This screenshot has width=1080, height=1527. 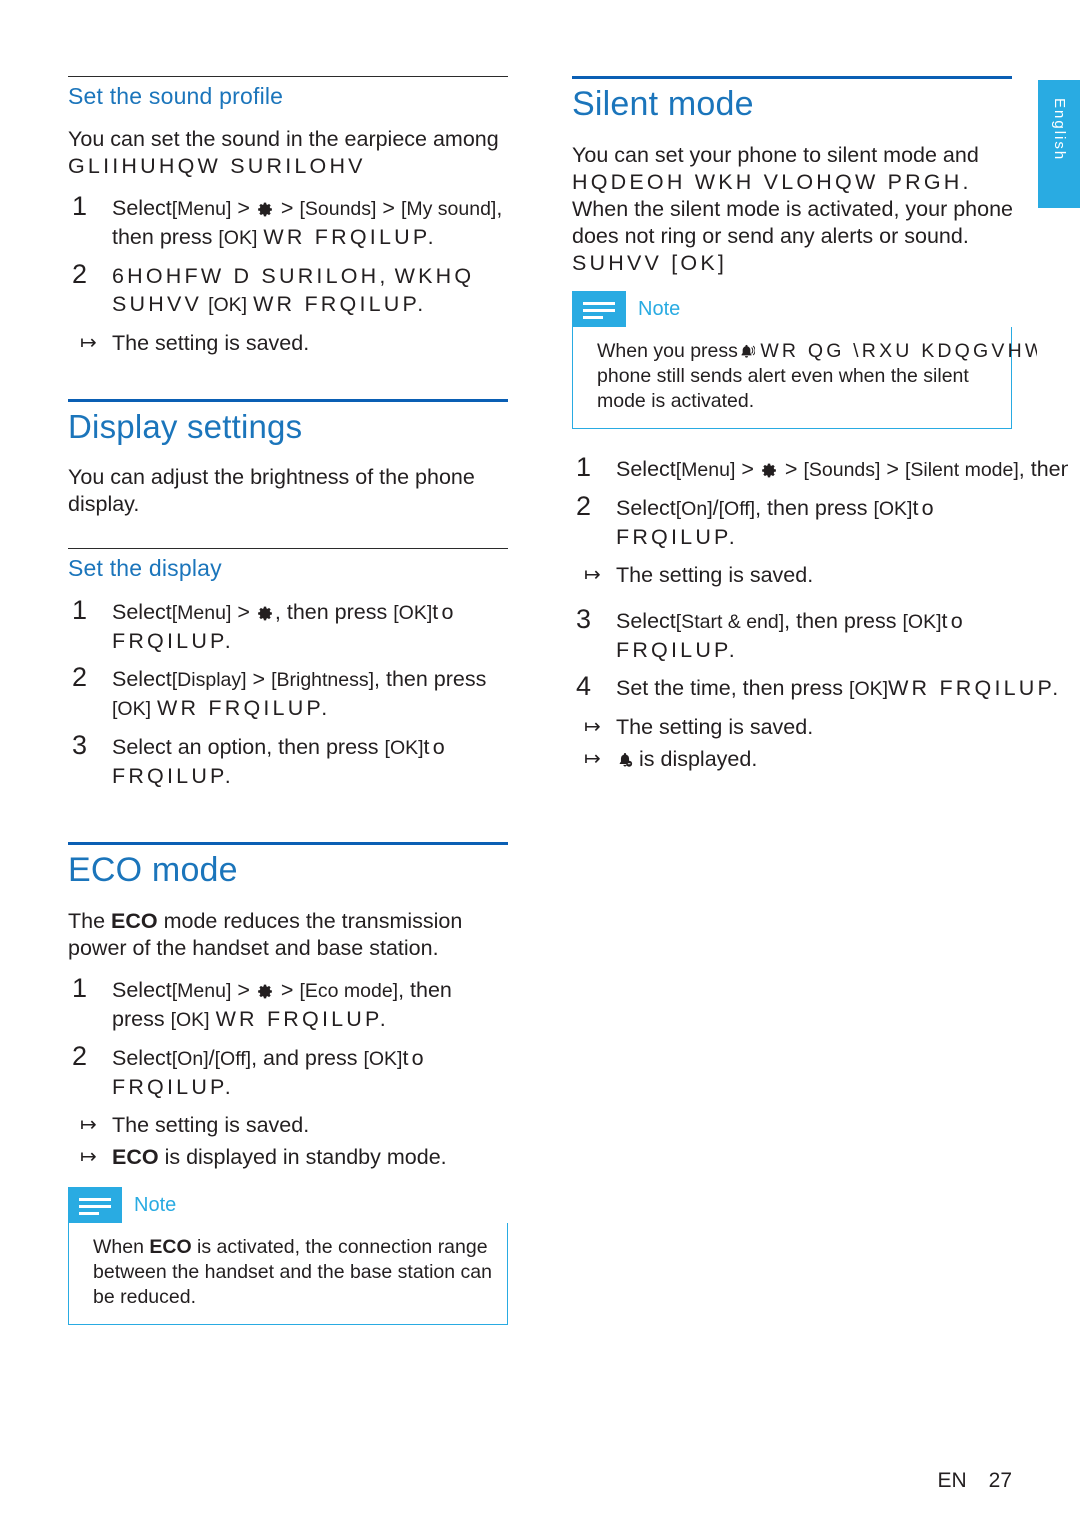 I want to click on silent-bell-icon, so click(x=624, y=757).